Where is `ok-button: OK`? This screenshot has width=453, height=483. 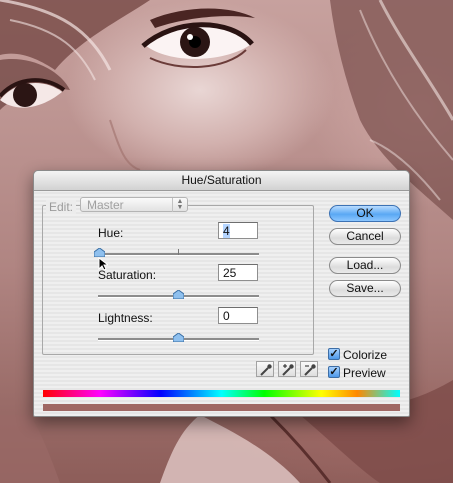 ok-button: OK is located at coordinates (365, 213).